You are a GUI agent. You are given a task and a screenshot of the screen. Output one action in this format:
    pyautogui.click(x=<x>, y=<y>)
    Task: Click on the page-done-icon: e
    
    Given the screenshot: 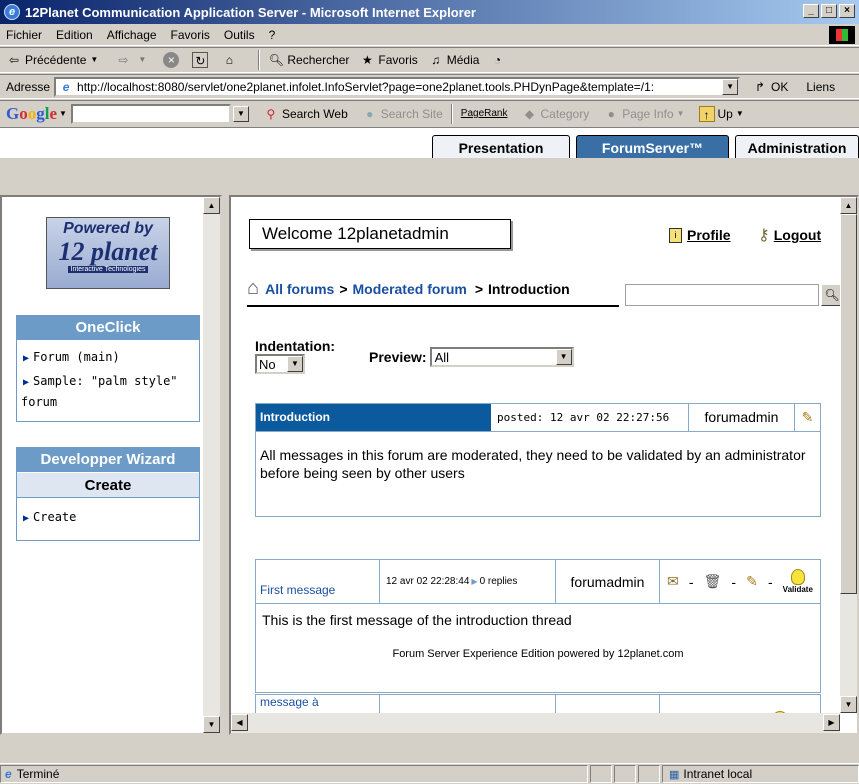 What is the action you would take?
    pyautogui.click(x=8, y=774)
    